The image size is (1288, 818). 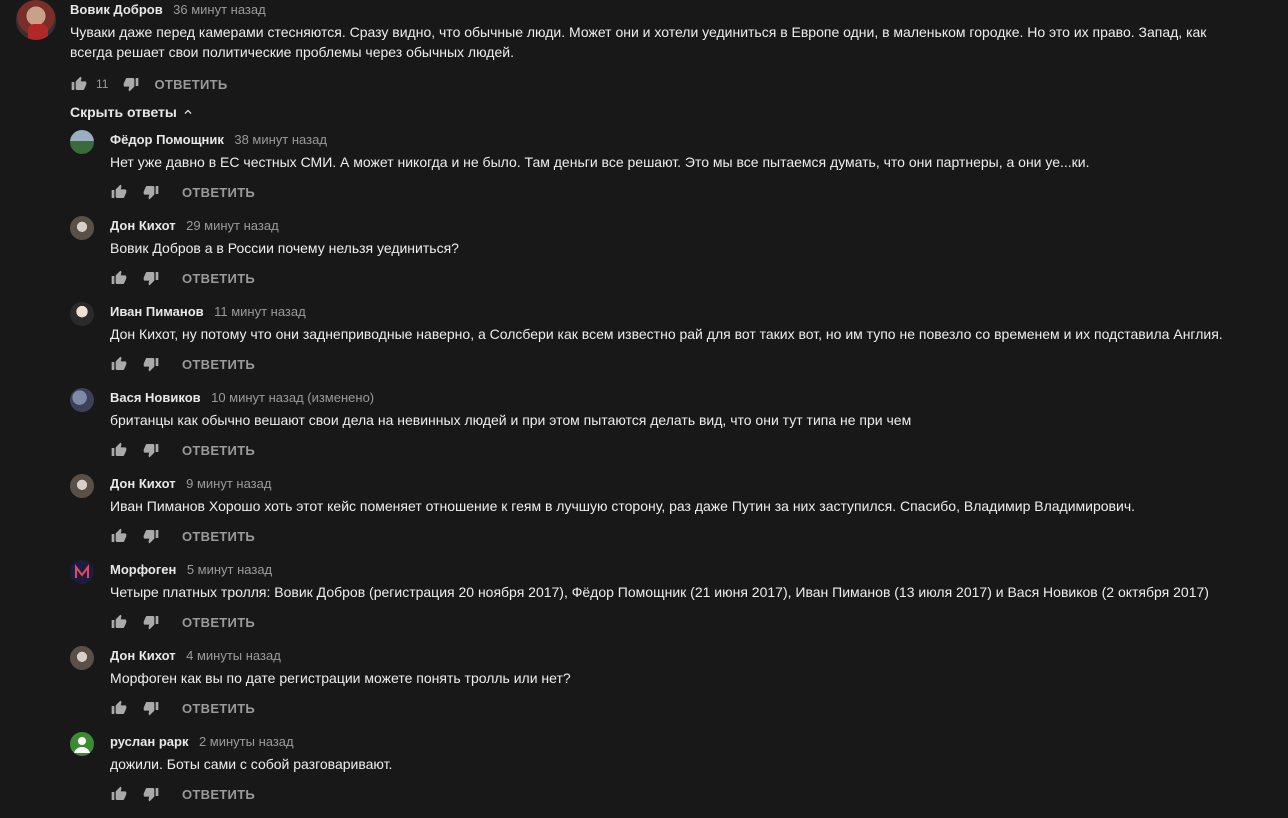 I want to click on comment-time: 11 минут назад, so click(x=260, y=311).